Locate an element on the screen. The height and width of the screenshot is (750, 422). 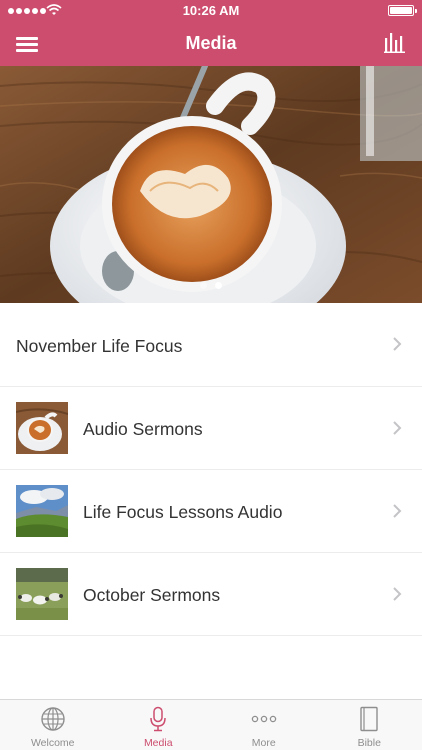
app-header: 10:26 AM Media is located at coordinates (211, 33).